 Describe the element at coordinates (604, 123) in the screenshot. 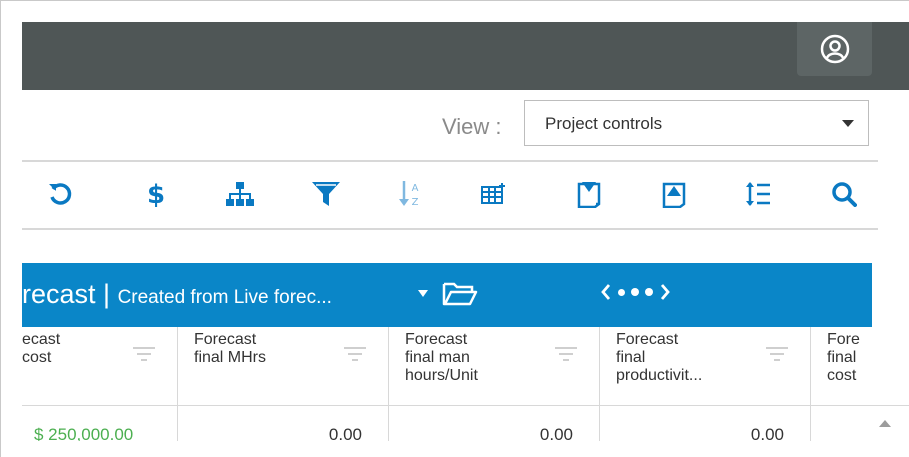

I see `view-select-value: Project controls` at that location.